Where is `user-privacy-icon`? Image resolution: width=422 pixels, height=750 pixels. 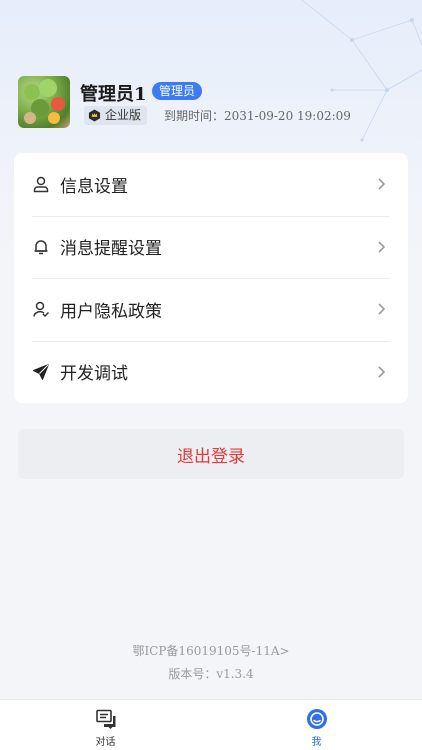
user-privacy-icon is located at coordinates (41, 310).